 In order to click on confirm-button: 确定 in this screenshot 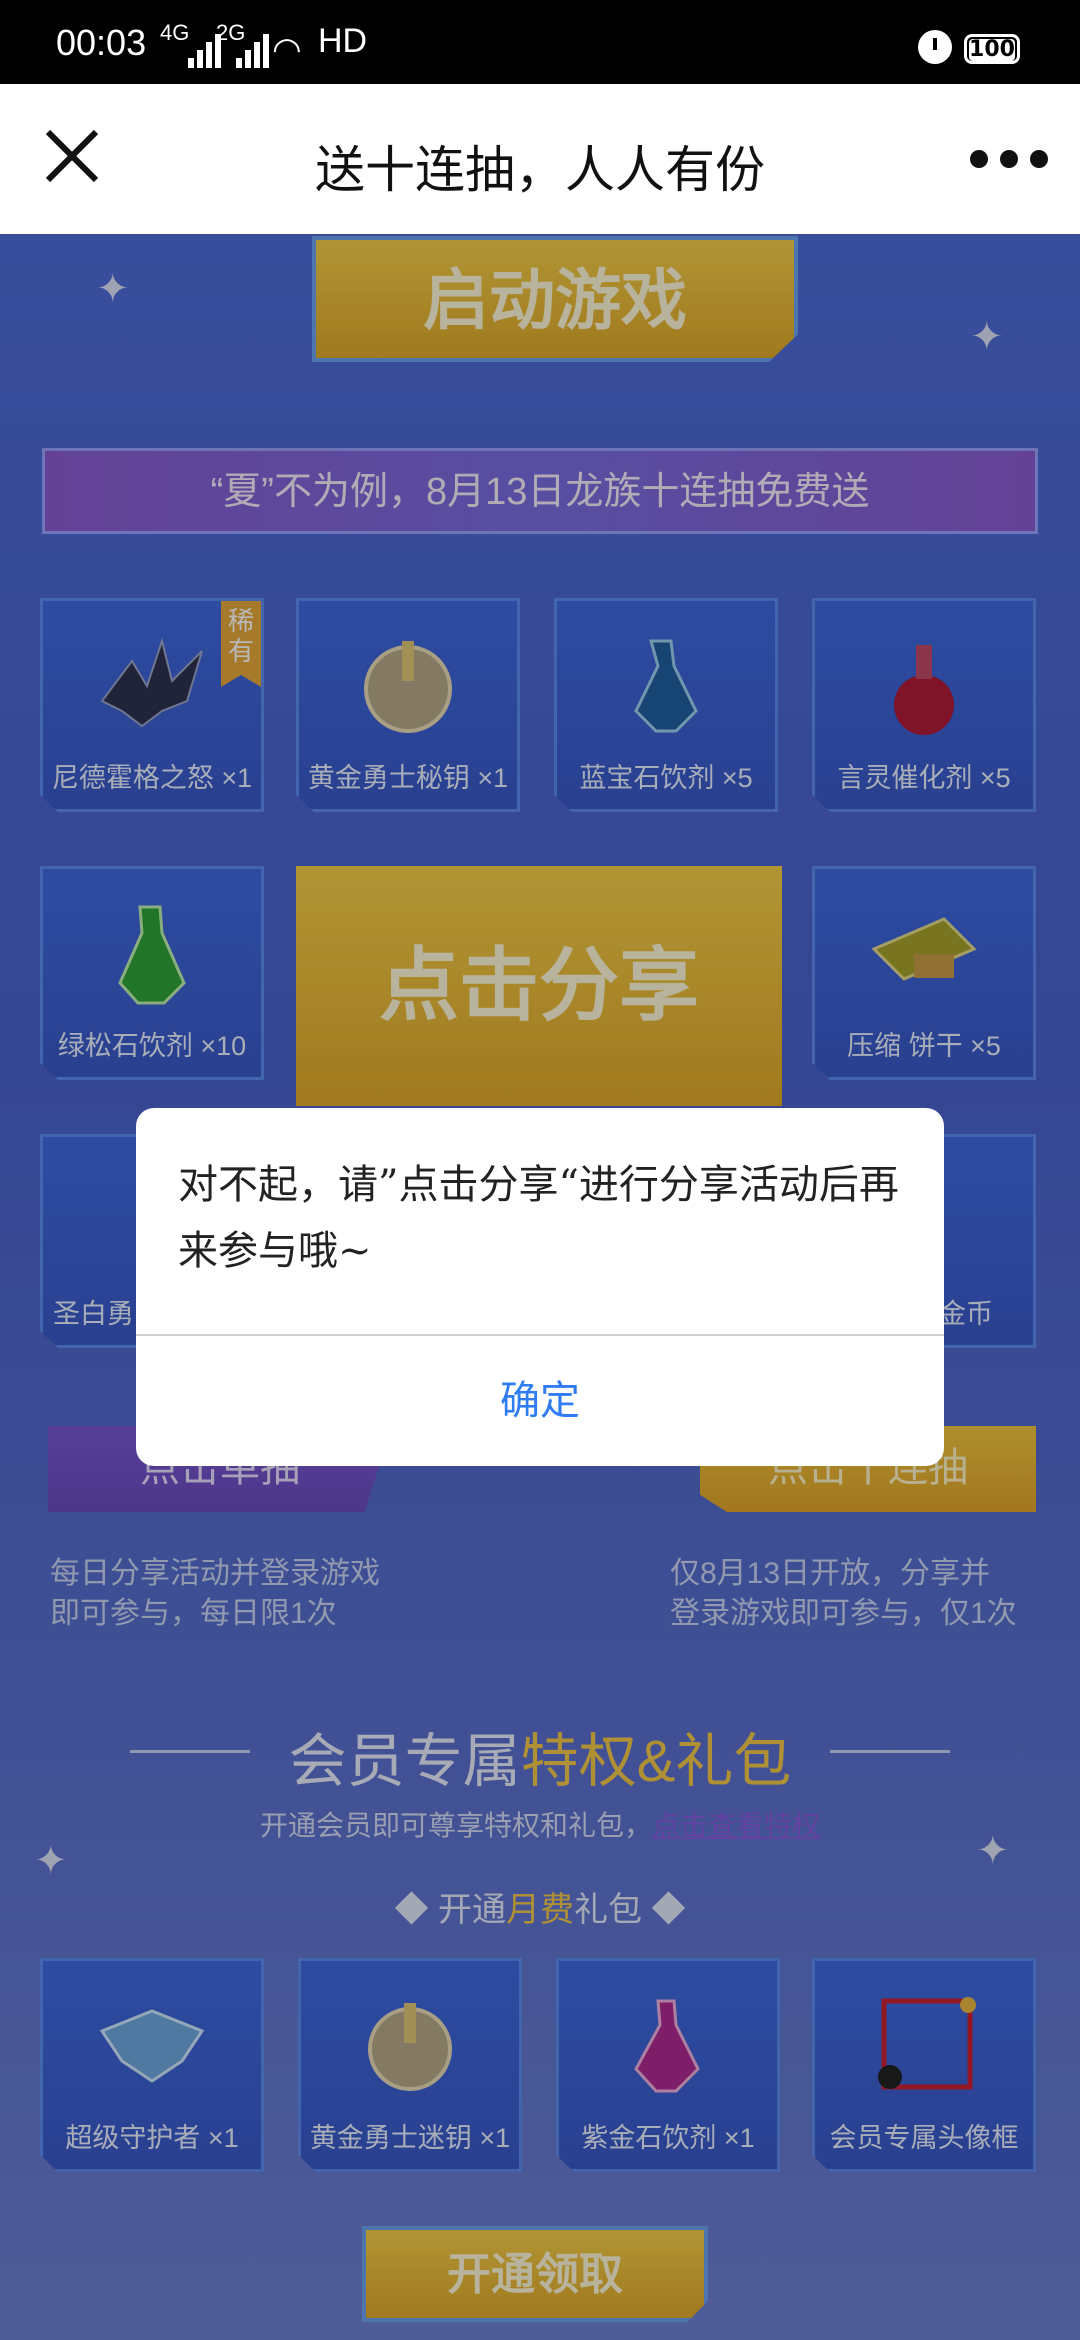, I will do `click(540, 1401)`.